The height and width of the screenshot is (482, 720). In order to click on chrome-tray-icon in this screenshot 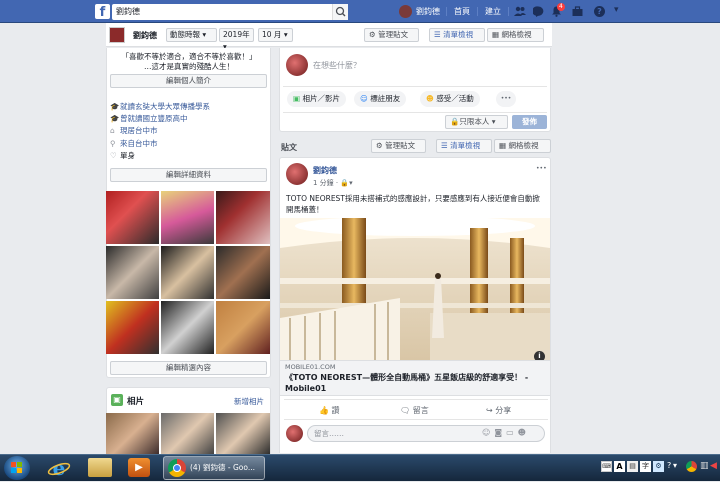, I will do `click(691, 466)`.